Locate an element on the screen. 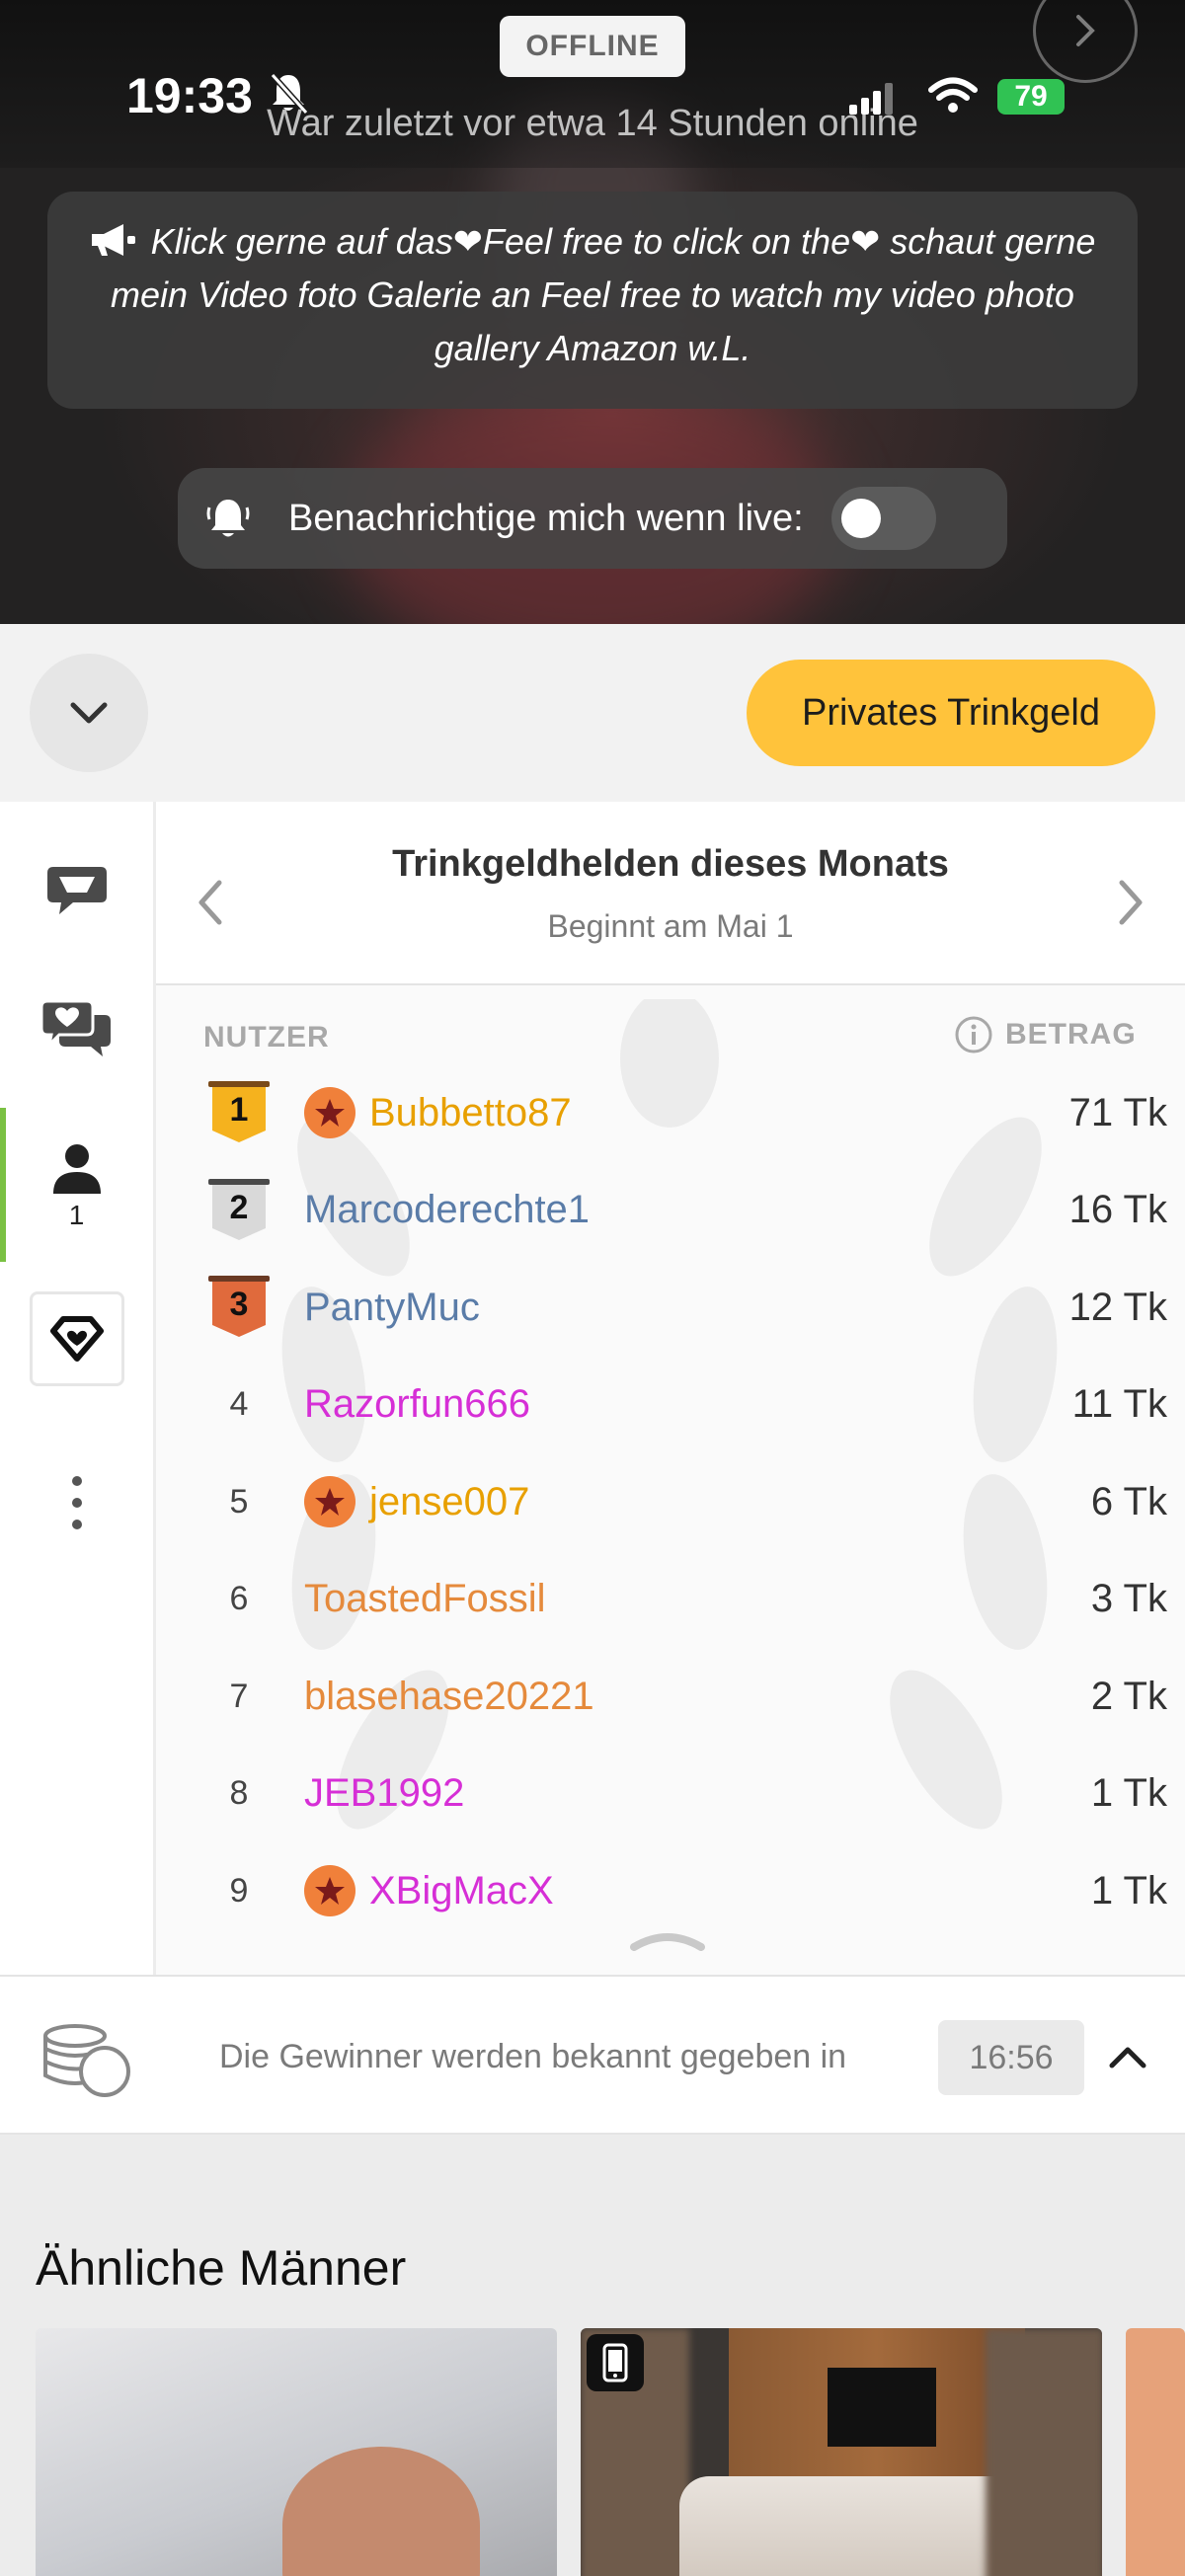  leaderboard-row: 9 XBigMacX 1 Tk is located at coordinates (670, 1890).